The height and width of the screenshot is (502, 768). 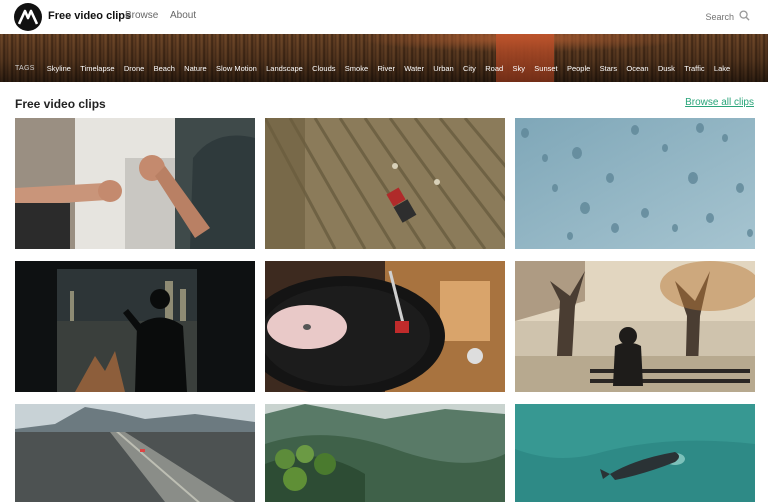 What do you see at coordinates (135, 453) in the screenshot?
I see `clip-thumbnail-mountain-road` at bounding box center [135, 453].